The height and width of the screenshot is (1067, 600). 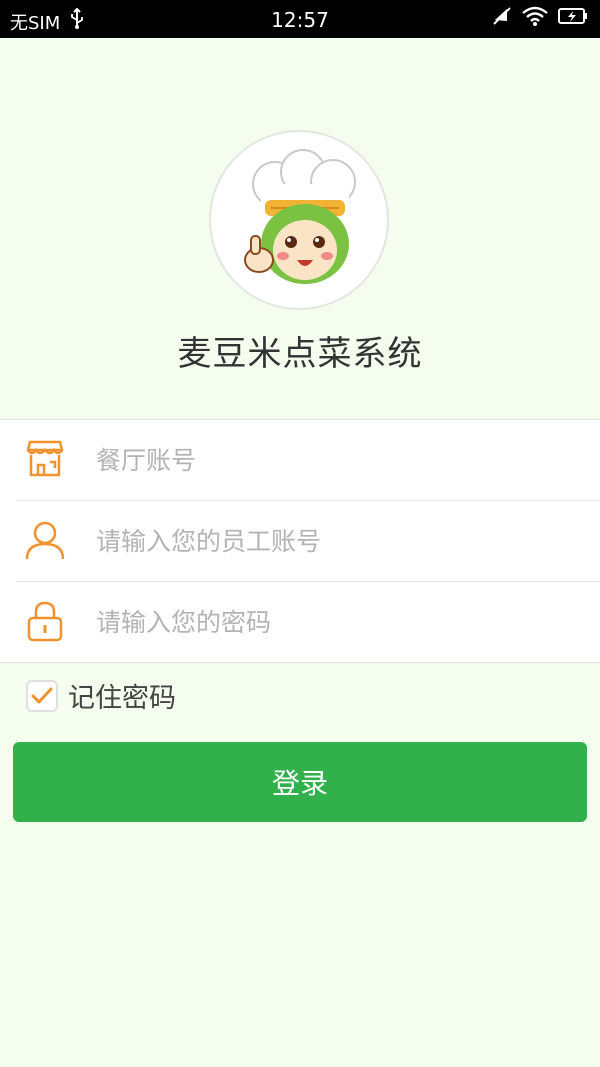 What do you see at coordinates (45, 540) in the screenshot?
I see `user-icon` at bounding box center [45, 540].